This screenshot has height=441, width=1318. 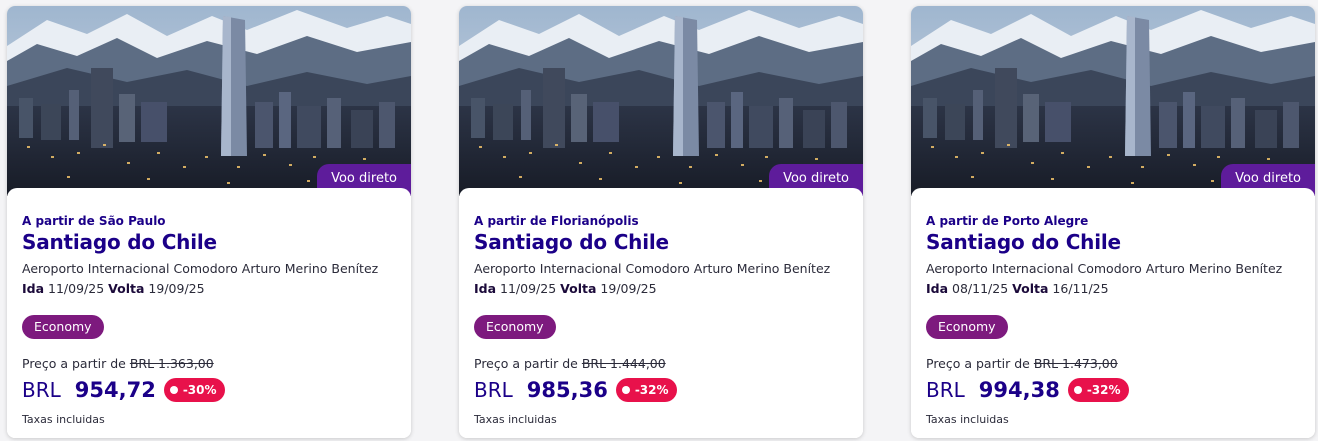 I want to click on price-row: BRL 994,38 -32%, so click(x=1027, y=390).